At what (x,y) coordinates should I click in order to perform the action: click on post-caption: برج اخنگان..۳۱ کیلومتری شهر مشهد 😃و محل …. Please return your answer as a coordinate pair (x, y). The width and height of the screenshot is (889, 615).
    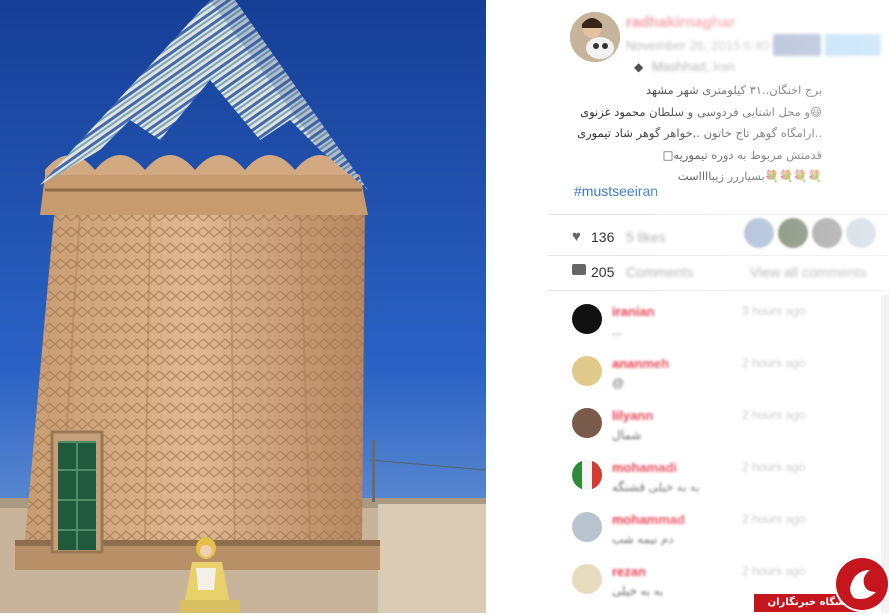
    Looking at the image, I should click on (697, 134).